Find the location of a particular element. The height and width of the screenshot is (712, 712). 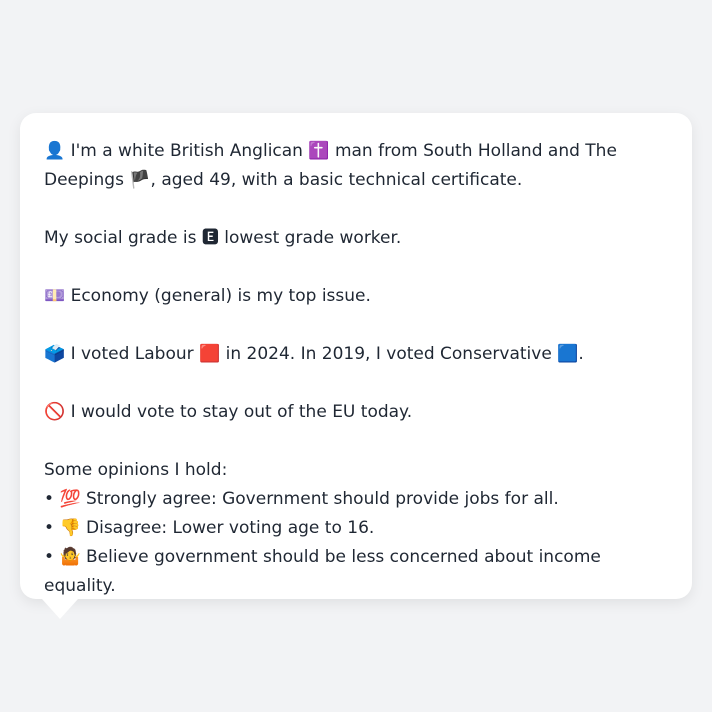

top-issue-text: 💷 Economy (general) is my top issue. is located at coordinates (356, 296).